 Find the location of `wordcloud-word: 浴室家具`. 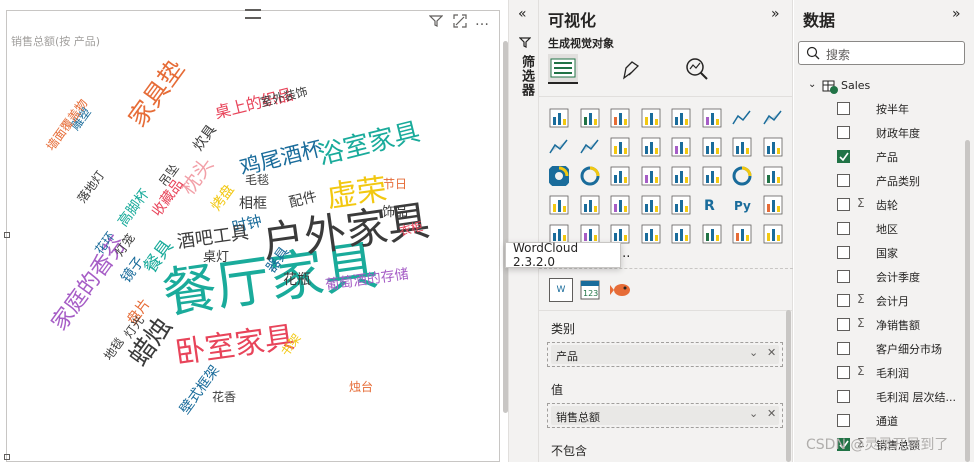

wordcloud-word: 浴室家具 is located at coordinates (369, 144).